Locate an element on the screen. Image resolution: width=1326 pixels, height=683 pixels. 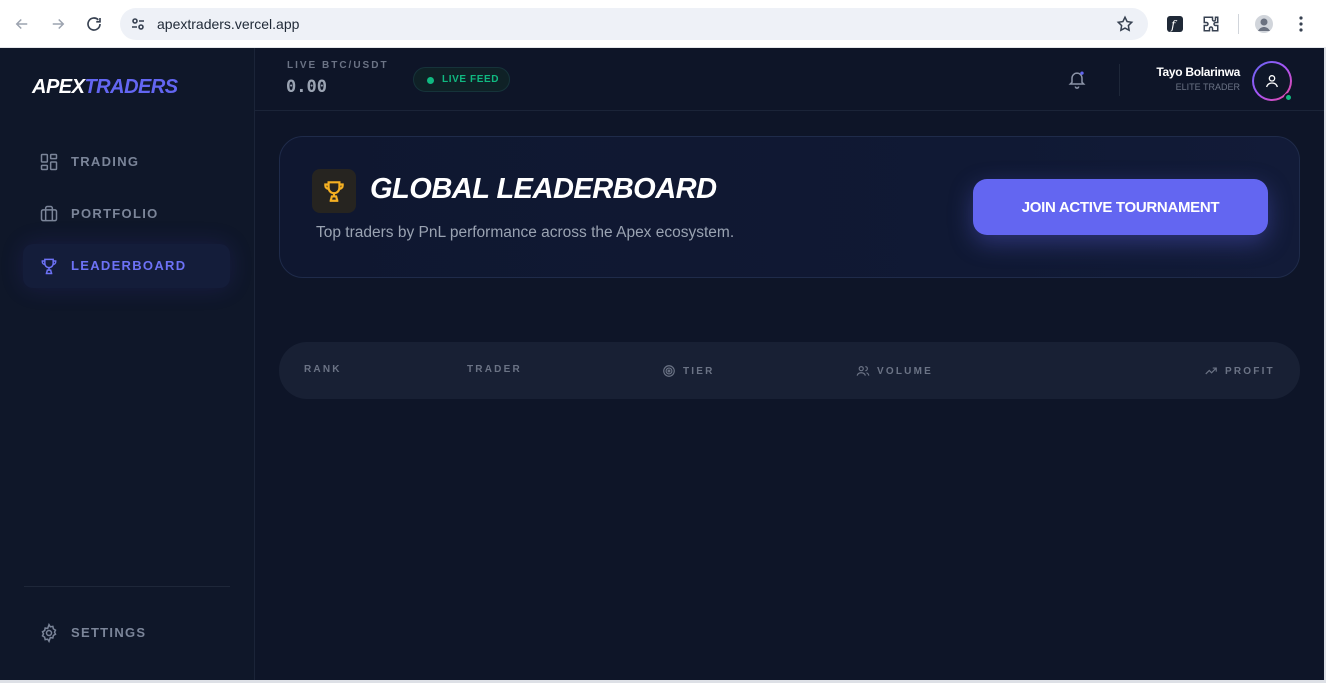
grid-icon is located at coordinates (49, 162).